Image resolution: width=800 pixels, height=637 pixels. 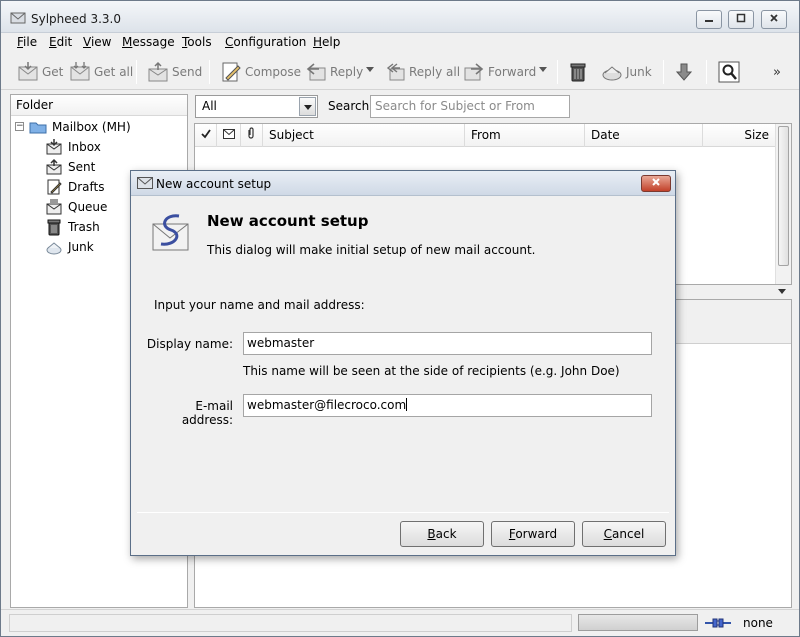 I want to click on folder-label: Mailbox (MH), so click(x=91, y=127).